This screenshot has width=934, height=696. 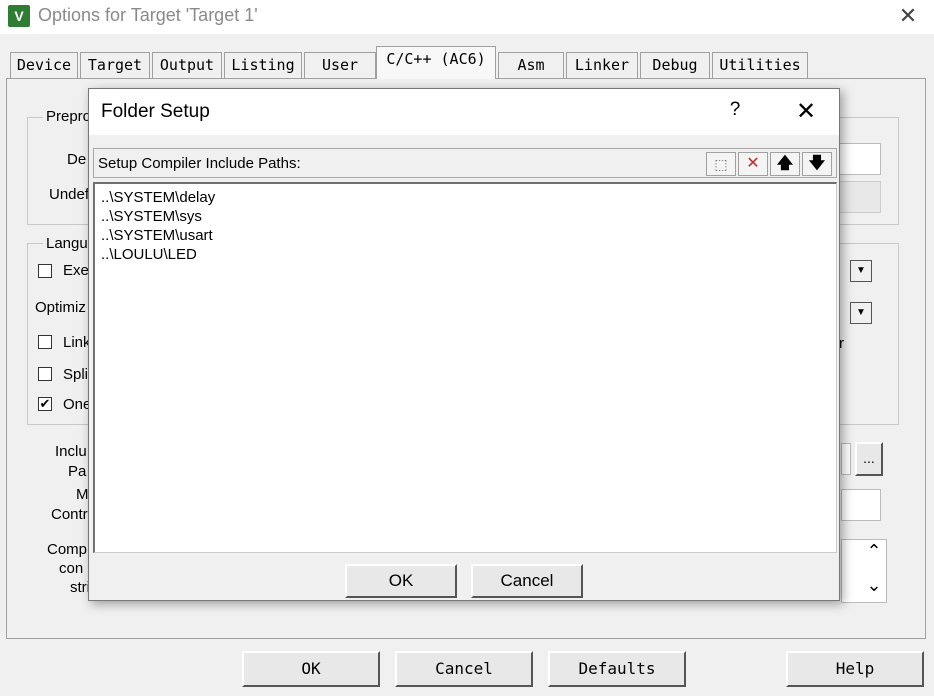 I want to click on misc-controls-input, so click(x=861, y=505).